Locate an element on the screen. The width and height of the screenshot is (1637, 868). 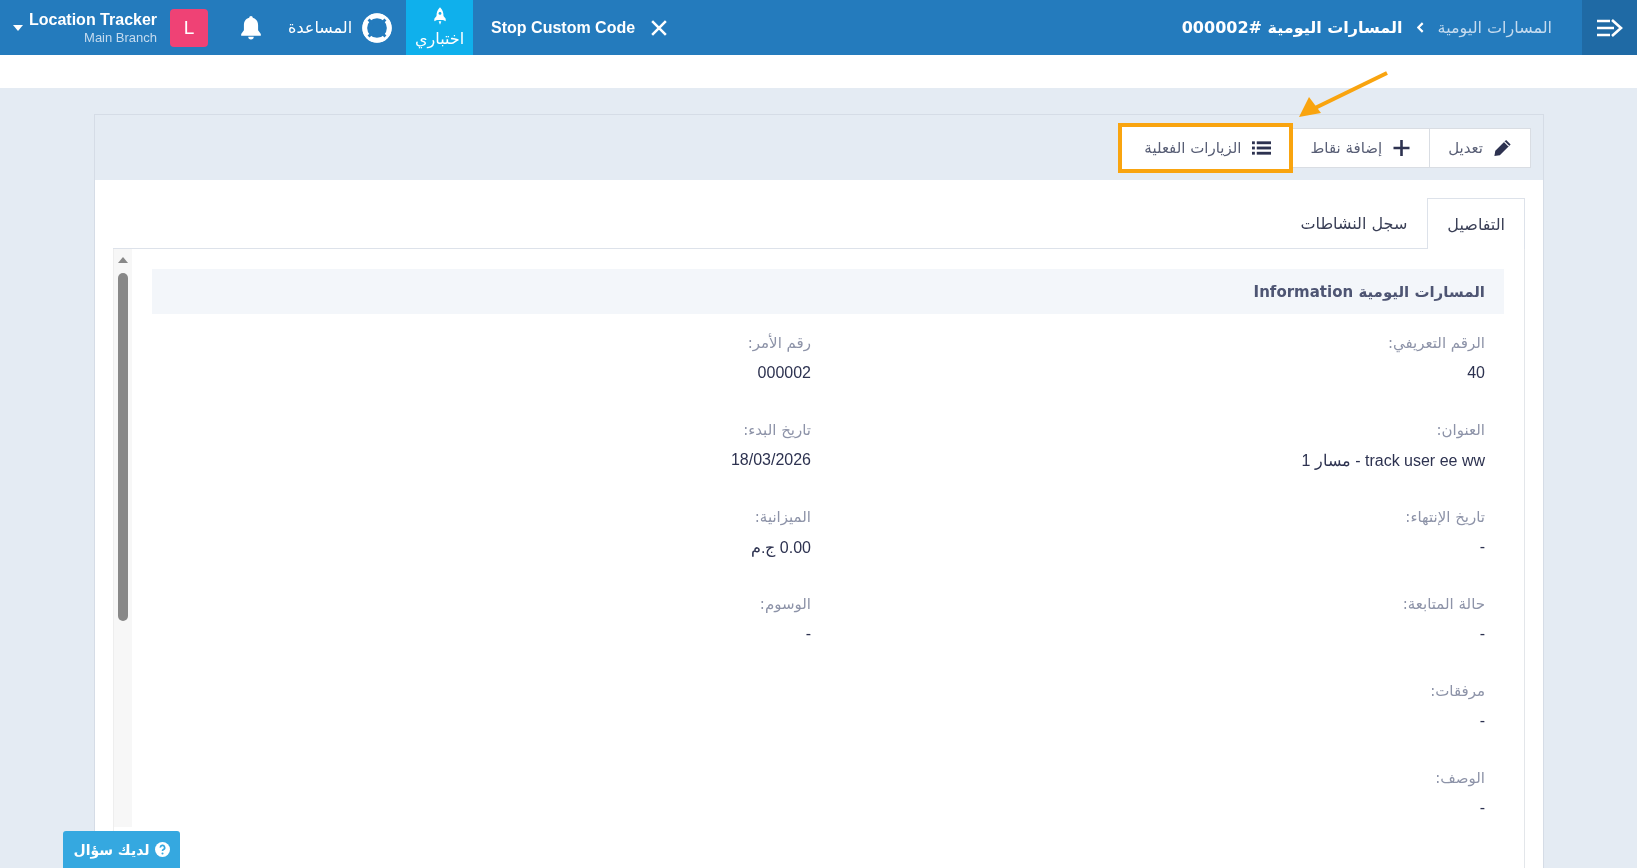
question-button: لديك سؤال is located at coordinates (121, 849).